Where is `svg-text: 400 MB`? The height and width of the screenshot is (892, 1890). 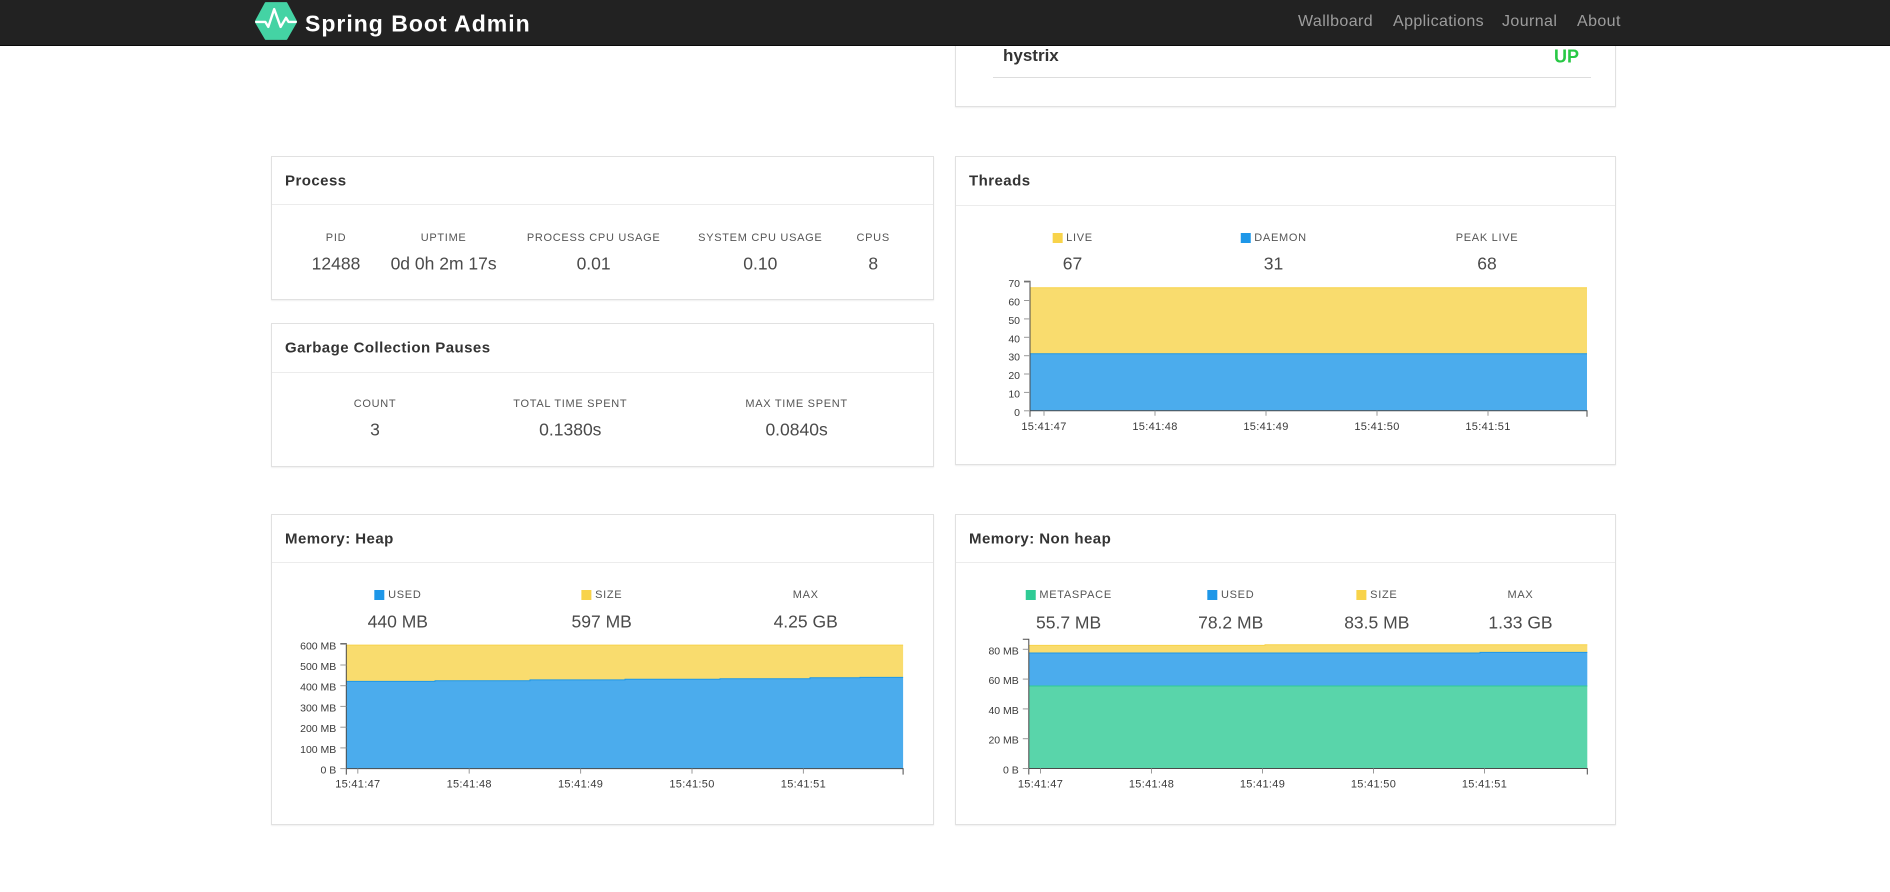
svg-text: 400 MB is located at coordinates (318, 688).